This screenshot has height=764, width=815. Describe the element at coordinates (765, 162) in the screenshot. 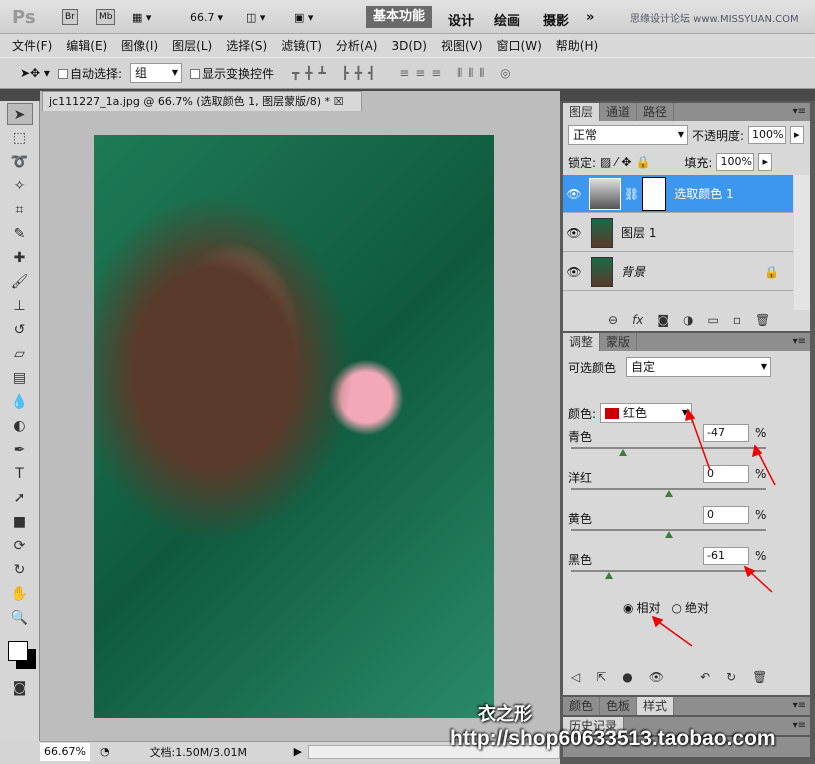

I see `fill-slider-button: ▸` at that location.